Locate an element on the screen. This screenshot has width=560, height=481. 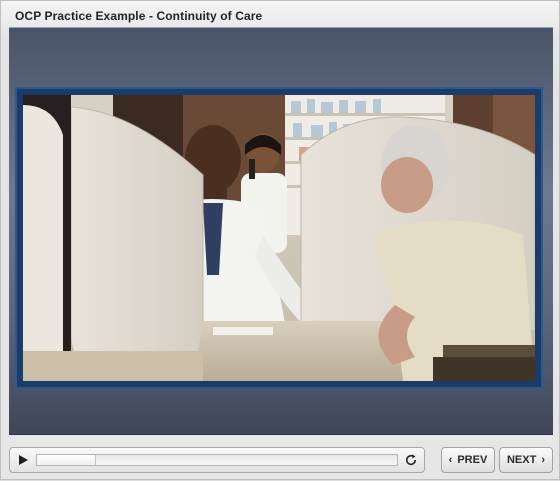
replay-icon is located at coordinates (411, 460).